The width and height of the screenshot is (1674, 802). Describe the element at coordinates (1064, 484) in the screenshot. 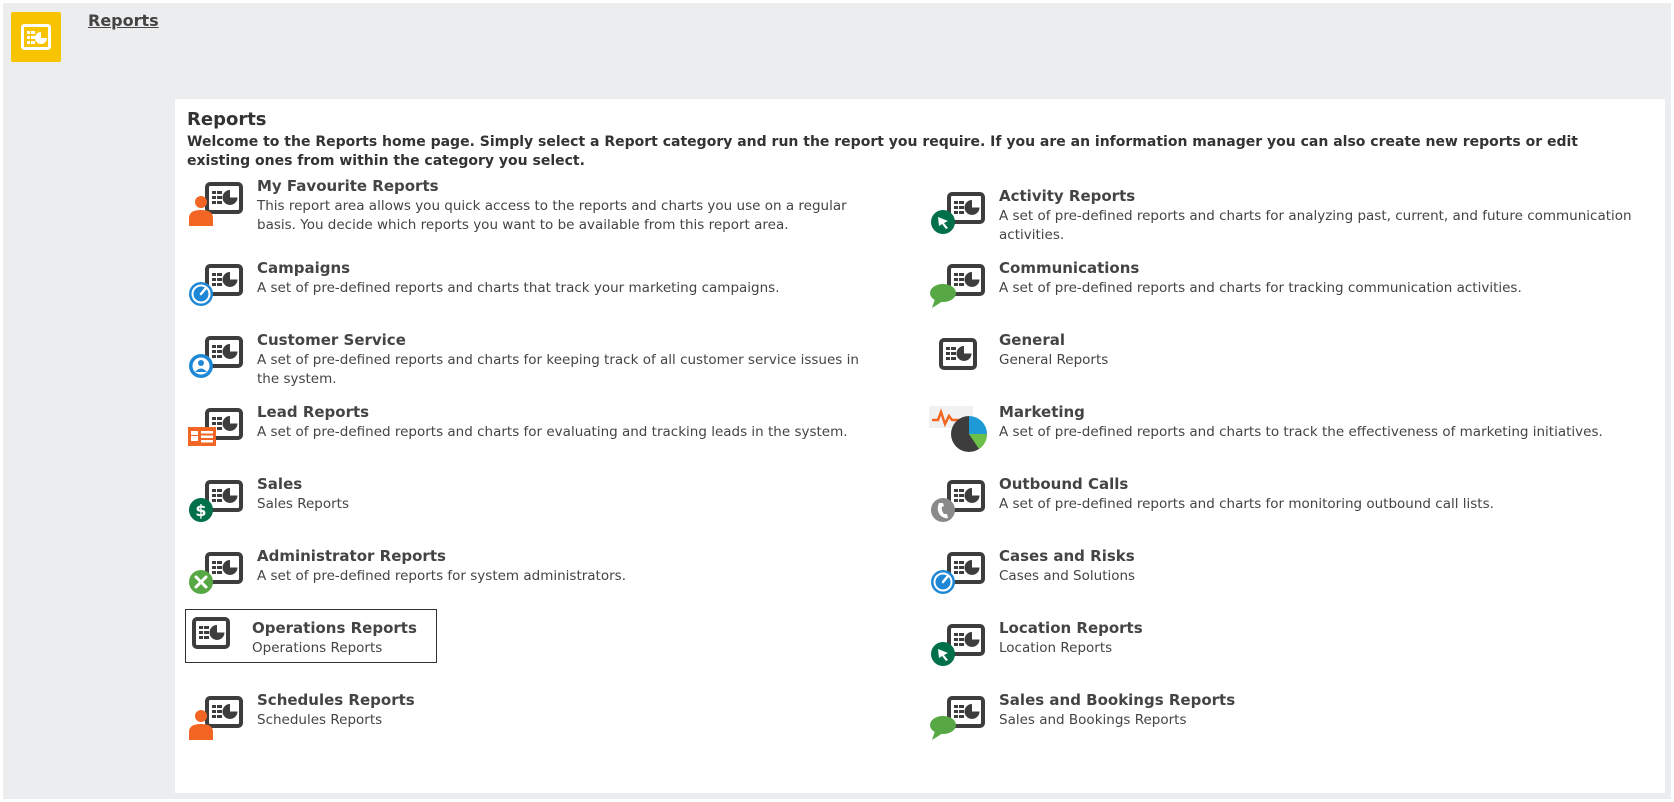

I see `category-name: Outbound Calls` at that location.